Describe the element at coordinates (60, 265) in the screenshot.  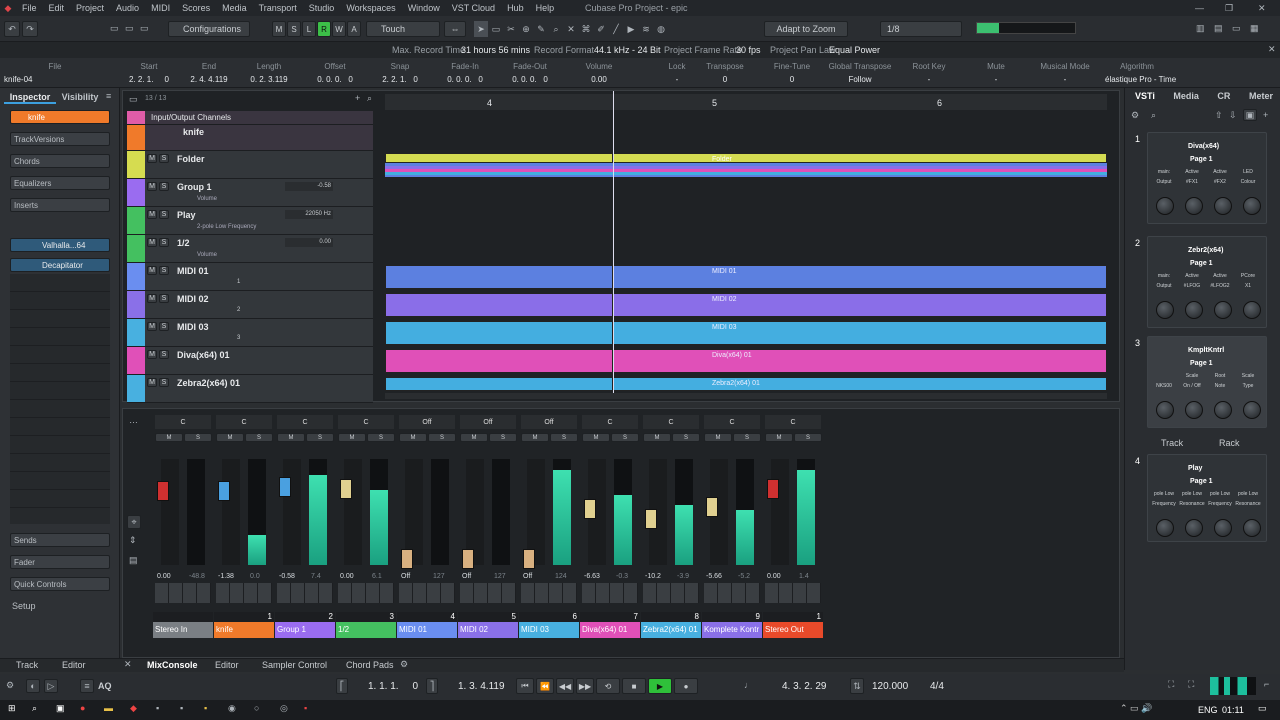
I see `insert-slot-2: Decapitator` at that location.